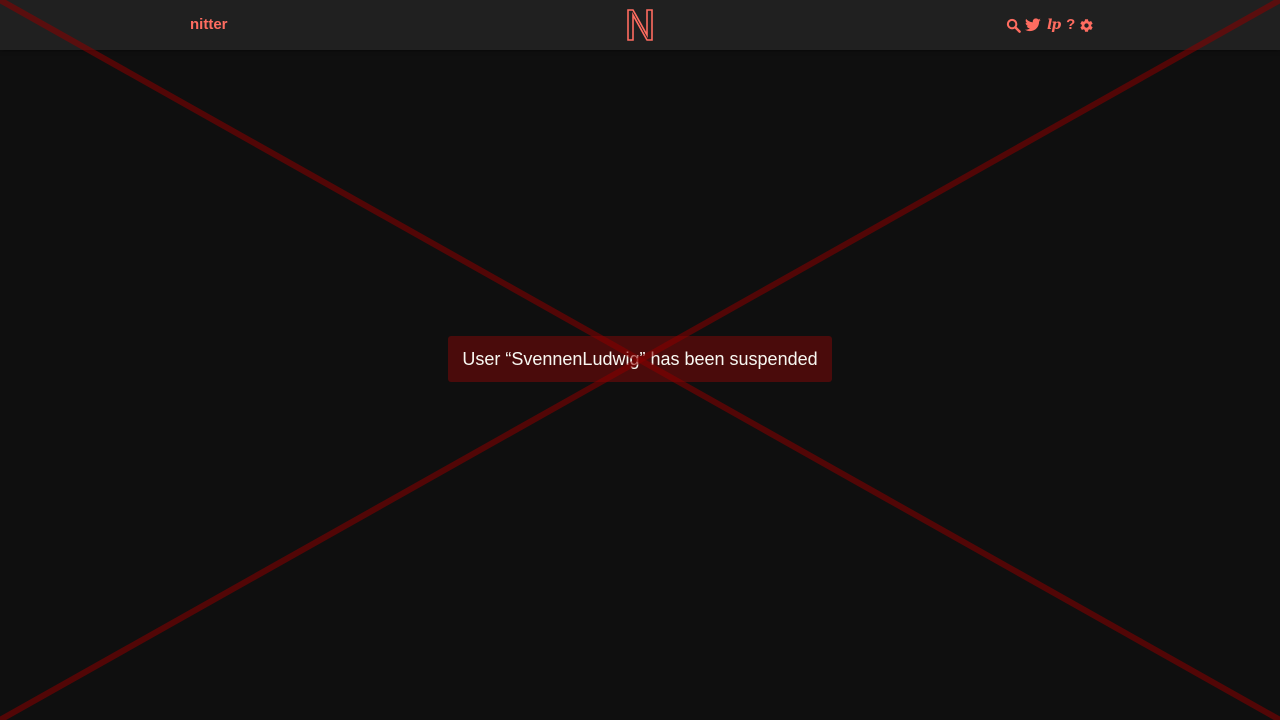  I want to click on twitter-bird-icon, so click(1033, 25).